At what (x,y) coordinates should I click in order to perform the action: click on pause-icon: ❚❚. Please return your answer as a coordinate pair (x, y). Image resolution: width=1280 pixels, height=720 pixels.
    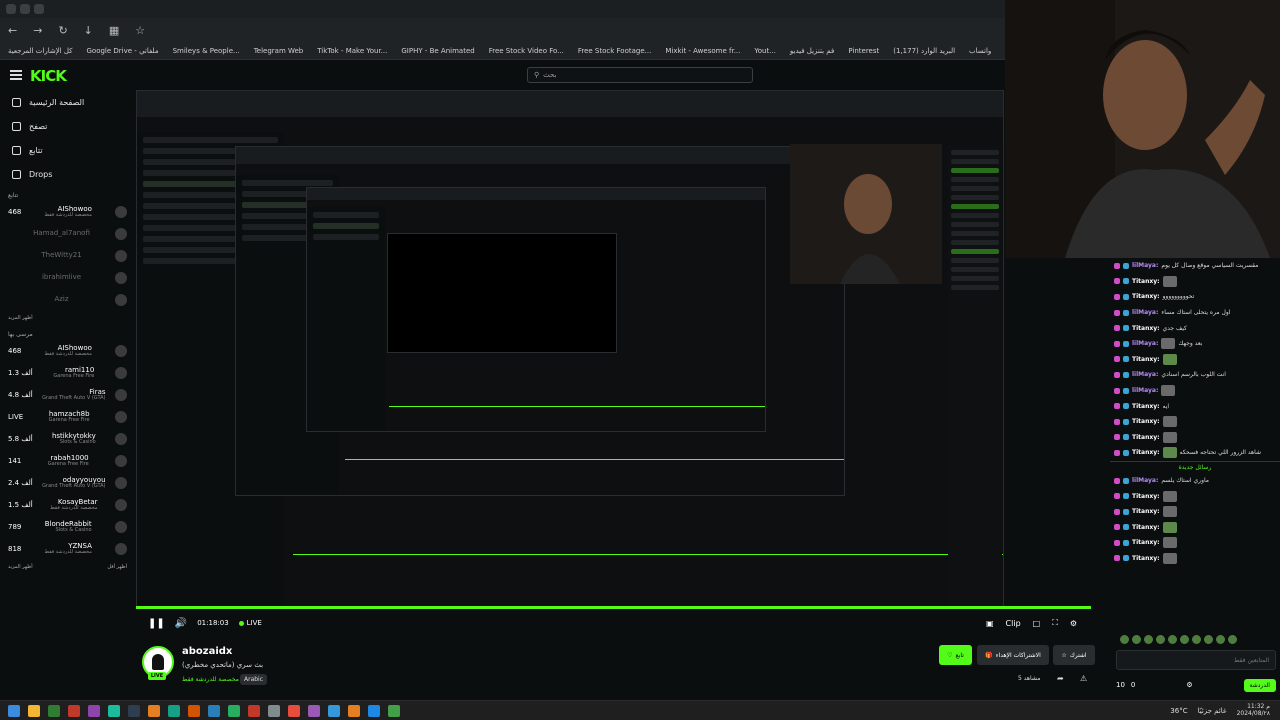
    Looking at the image, I should click on (156, 623).